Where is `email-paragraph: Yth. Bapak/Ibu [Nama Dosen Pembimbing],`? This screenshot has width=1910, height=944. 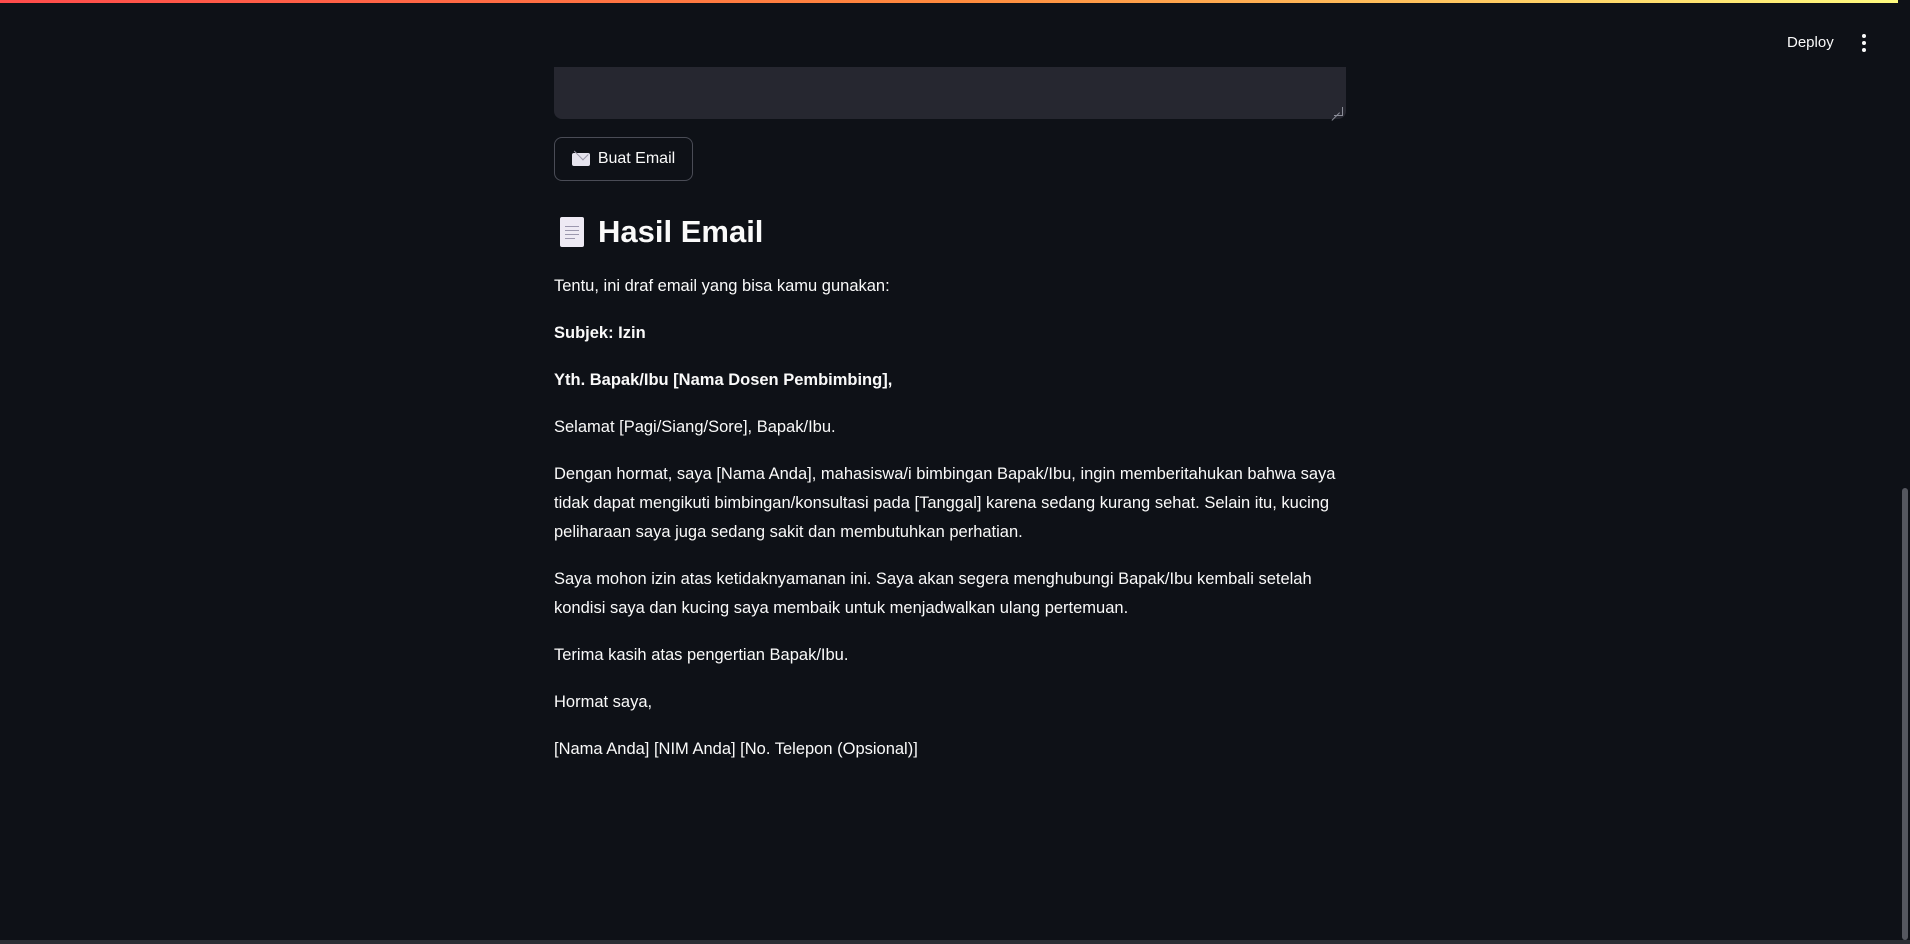 email-paragraph: Yth. Bapak/Ibu [Nama Dosen Pembimbing], is located at coordinates (723, 380).